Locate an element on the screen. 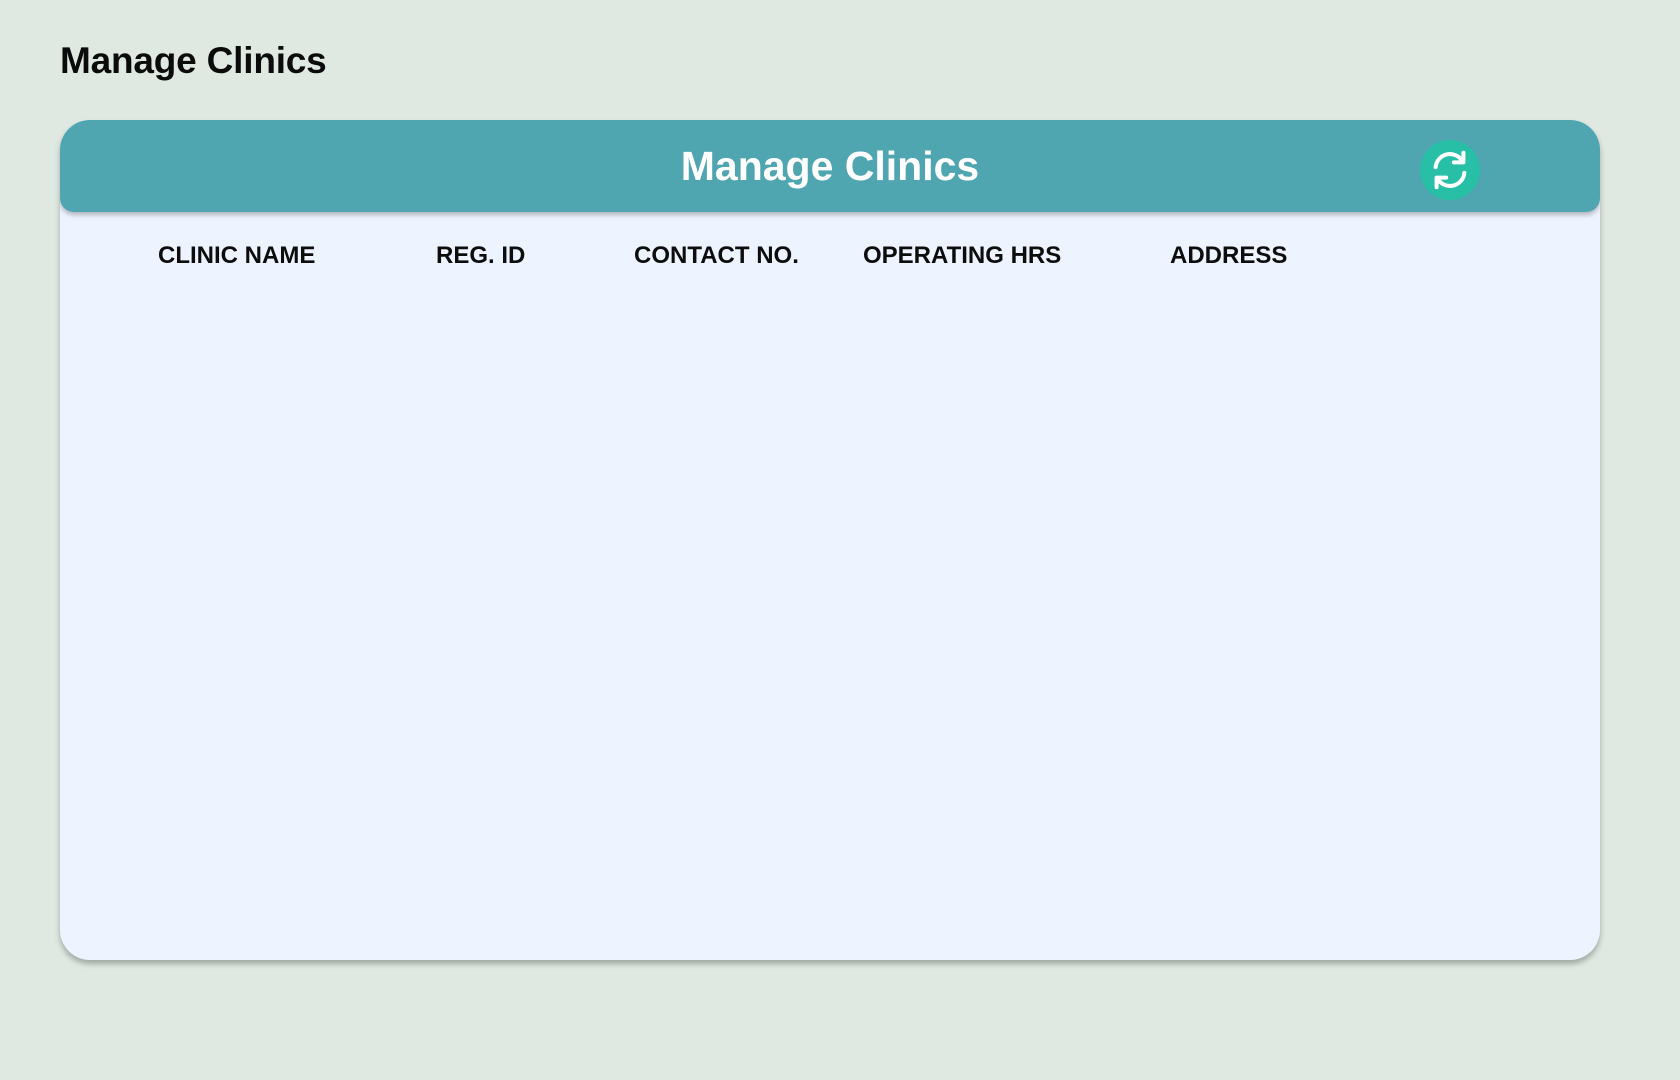 The image size is (1680, 1080). column-header-reg-id: REG. ID is located at coordinates (480, 256).